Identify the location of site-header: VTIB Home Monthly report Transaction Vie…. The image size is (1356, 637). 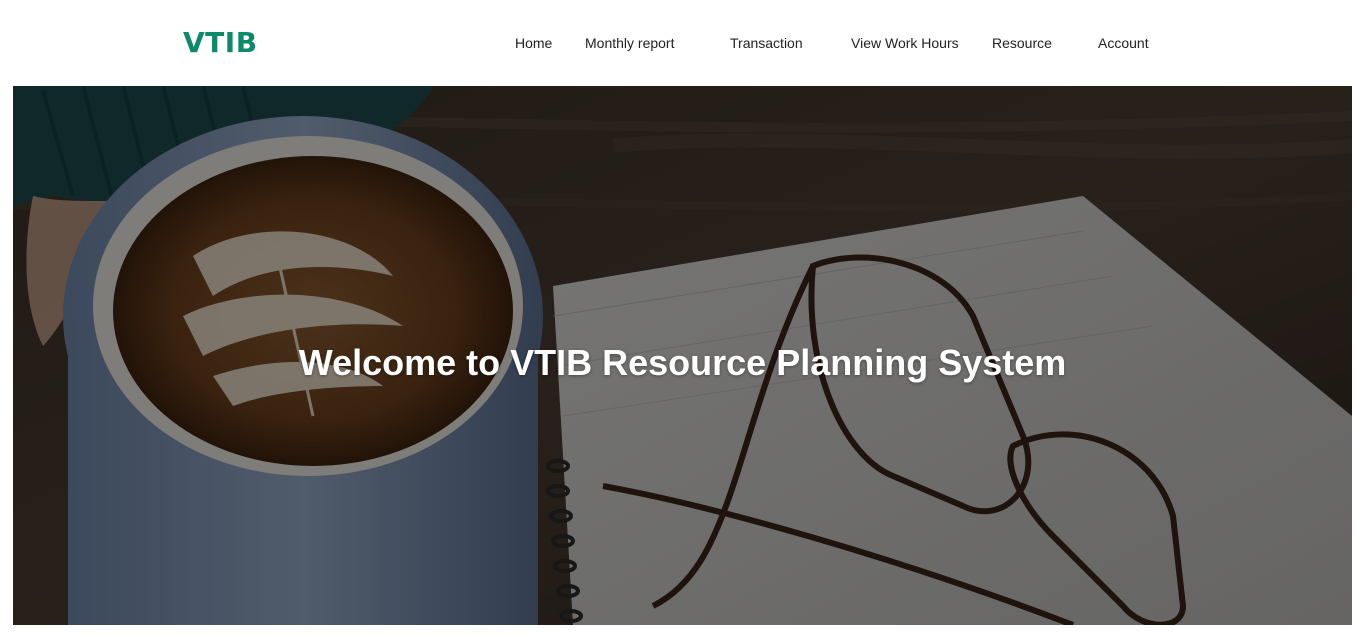
(678, 43).